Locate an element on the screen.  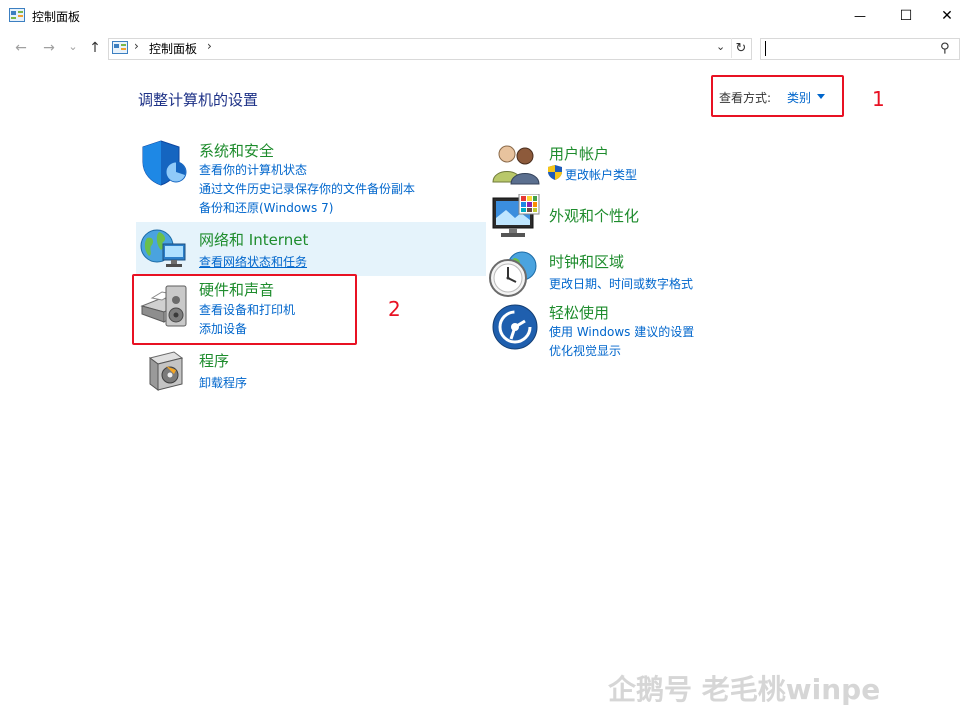
link-backup-restore: 备份和还原(Windows 7) is located at coordinates (266, 207).